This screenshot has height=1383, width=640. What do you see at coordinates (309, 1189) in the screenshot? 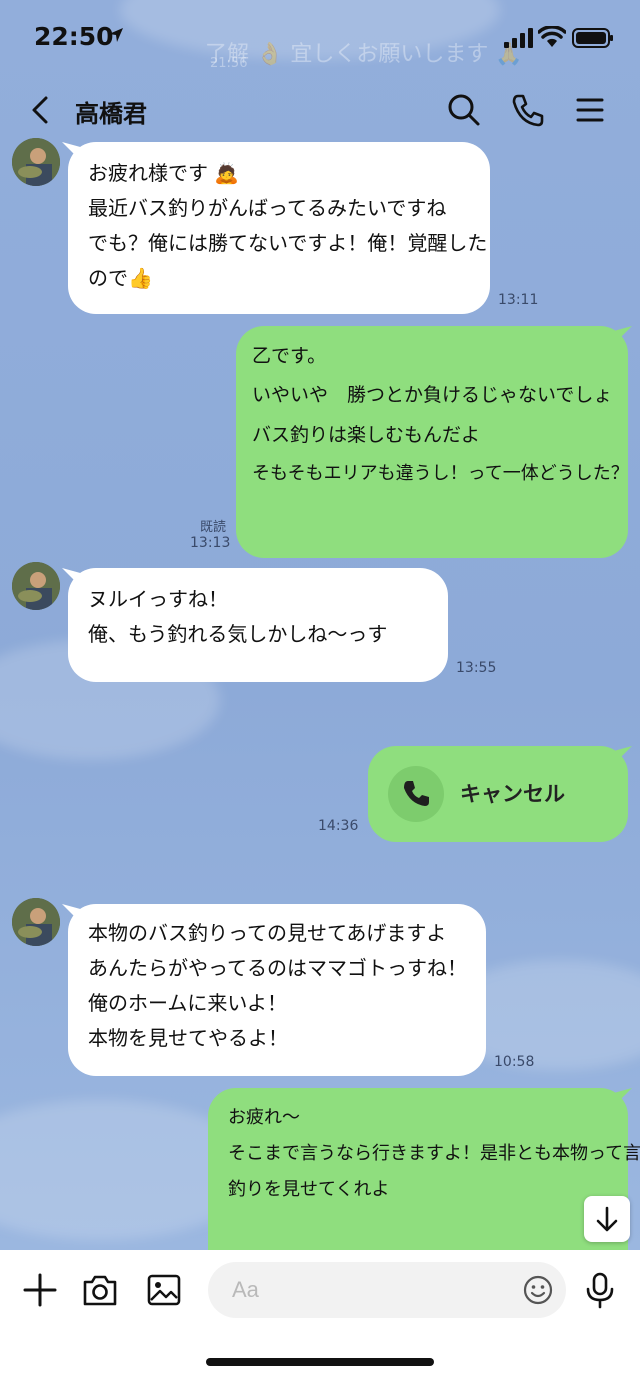
I see `message-line: 釣りを見せてくれよ` at bounding box center [309, 1189].